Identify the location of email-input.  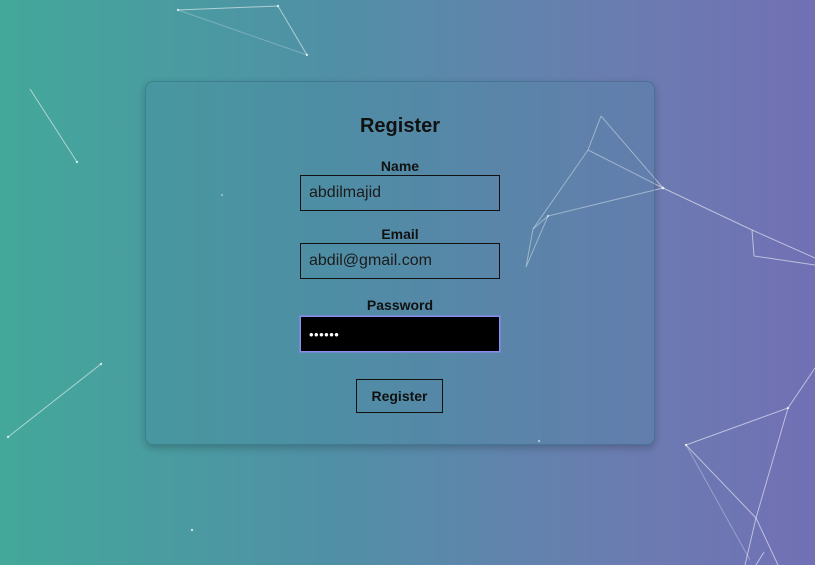
(400, 261).